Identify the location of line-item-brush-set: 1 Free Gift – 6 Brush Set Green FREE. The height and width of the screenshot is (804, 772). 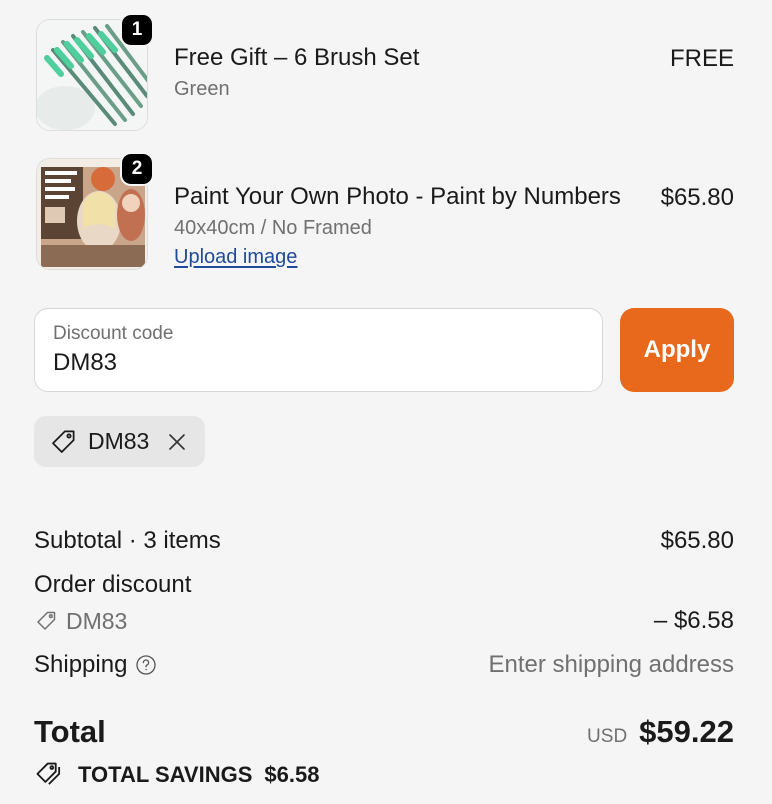
(385, 72).